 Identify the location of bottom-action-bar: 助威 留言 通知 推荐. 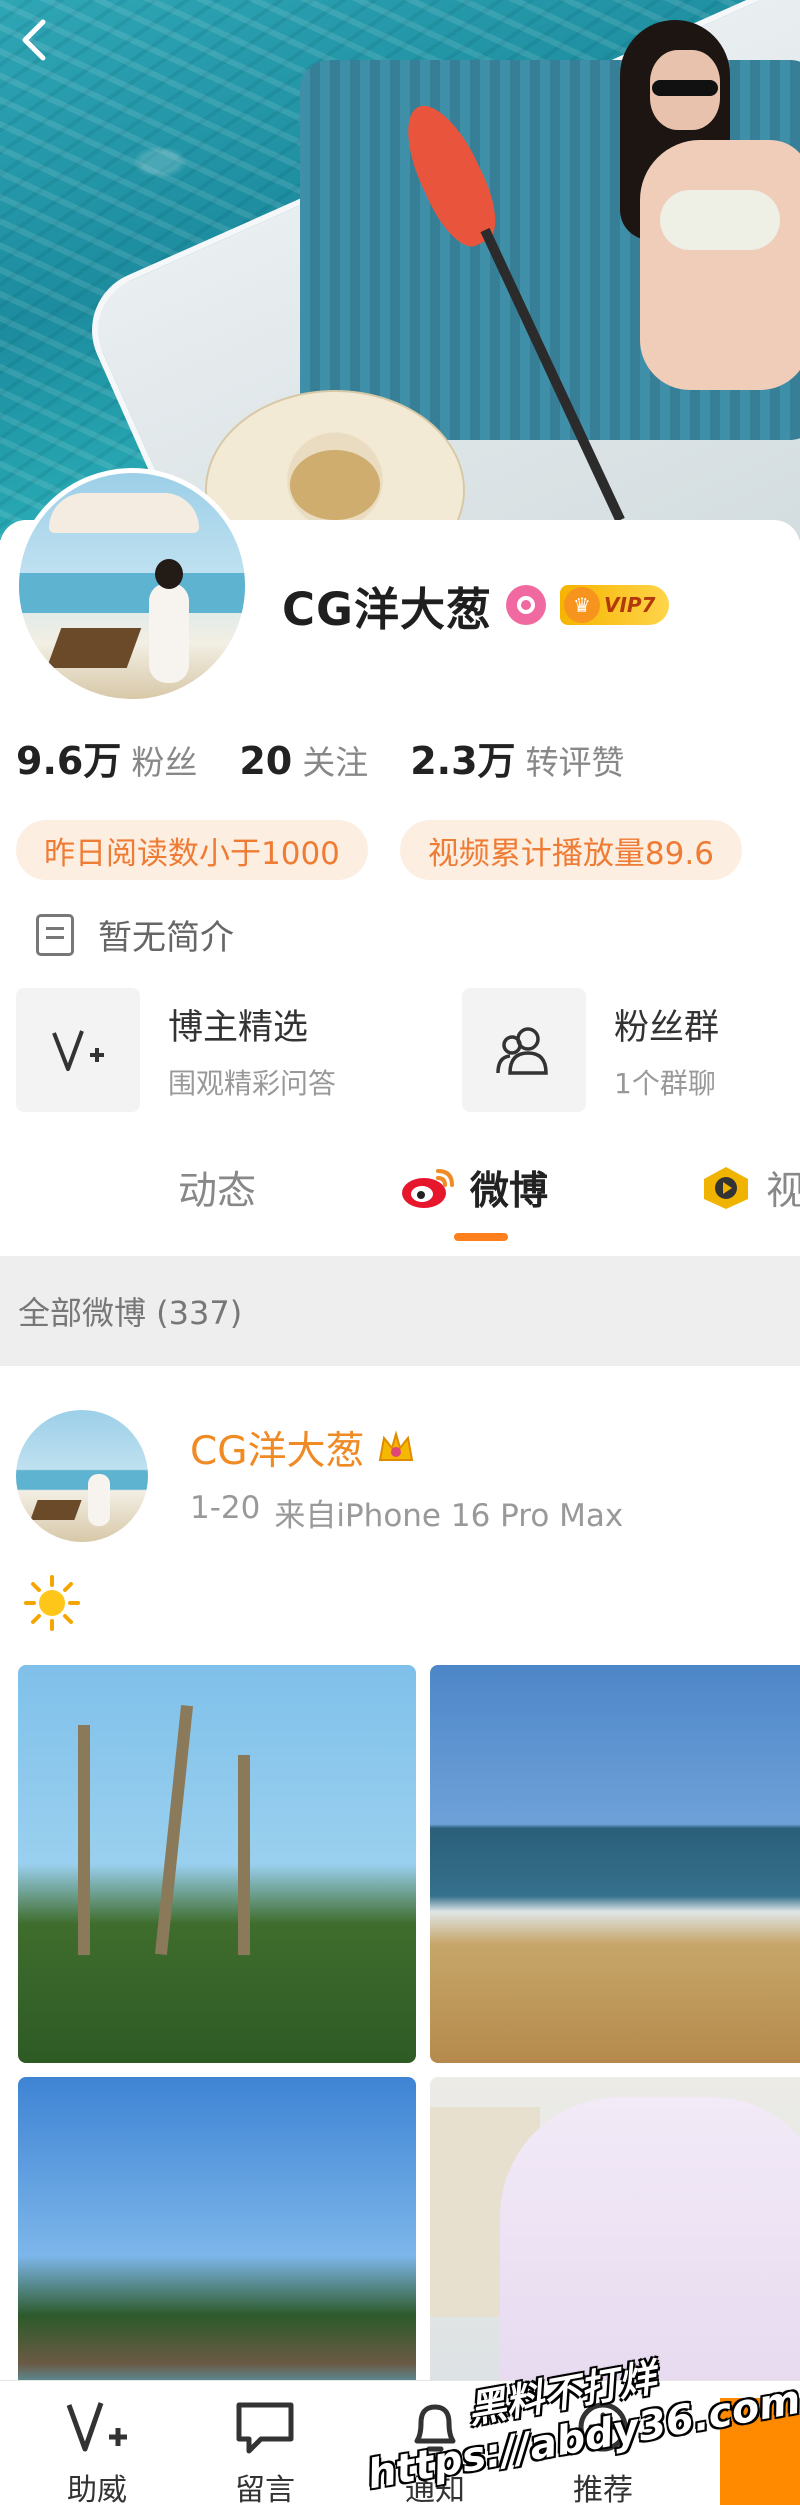
(400, 2442).